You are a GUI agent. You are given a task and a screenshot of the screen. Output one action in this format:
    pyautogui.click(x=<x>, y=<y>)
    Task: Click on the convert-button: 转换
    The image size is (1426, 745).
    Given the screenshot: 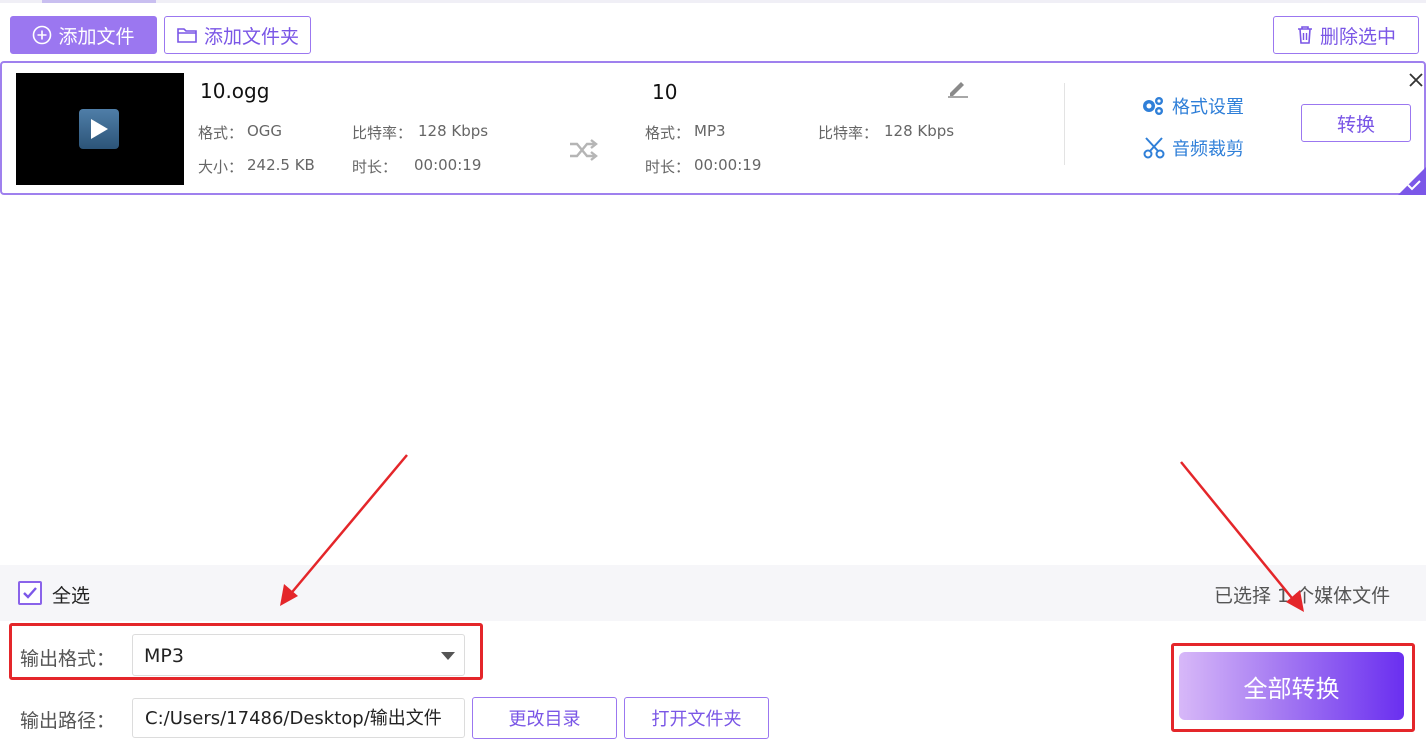 What is the action you would take?
    pyautogui.click(x=1356, y=123)
    